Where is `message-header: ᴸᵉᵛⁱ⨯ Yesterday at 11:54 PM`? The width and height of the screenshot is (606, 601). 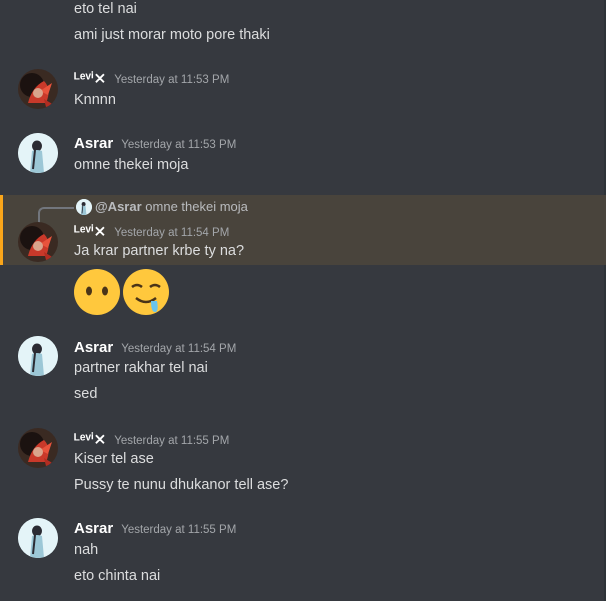 message-header: ᴸᵉᵛⁱ⨯ Yesterday at 11:54 PM is located at coordinates (151, 231).